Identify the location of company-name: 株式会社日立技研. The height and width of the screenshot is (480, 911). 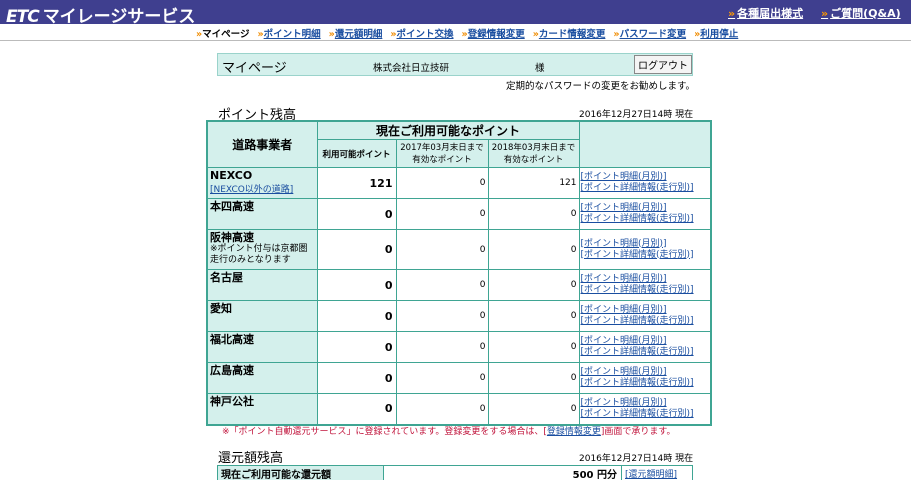
(411, 68).